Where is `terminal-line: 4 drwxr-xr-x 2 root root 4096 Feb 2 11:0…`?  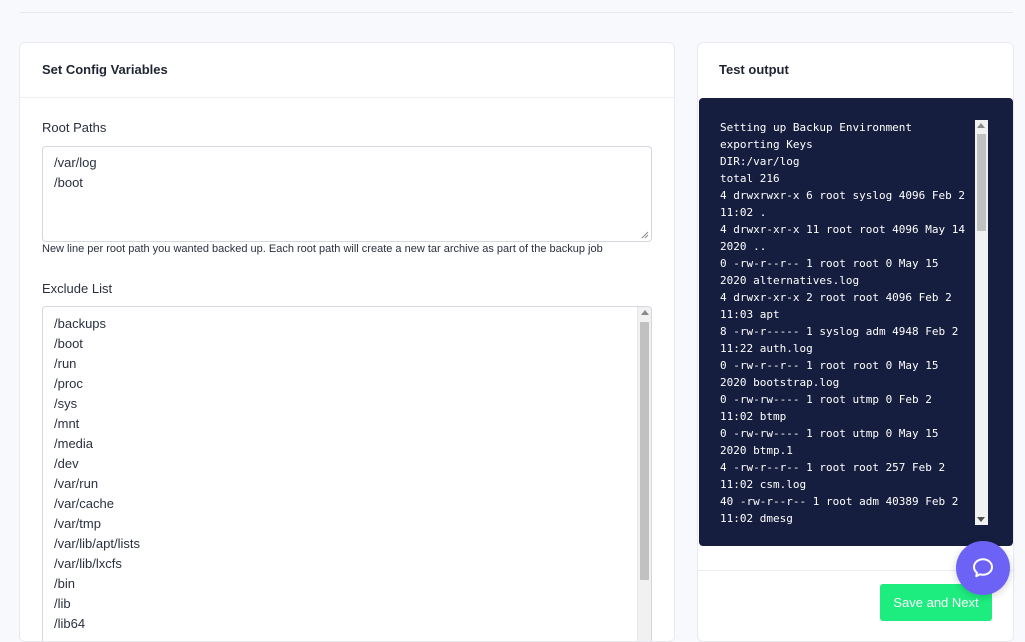
terminal-line: 4 drwxr-xr-x 2 root root 4096 Feb 2 11:0… is located at coordinates (839, 306).